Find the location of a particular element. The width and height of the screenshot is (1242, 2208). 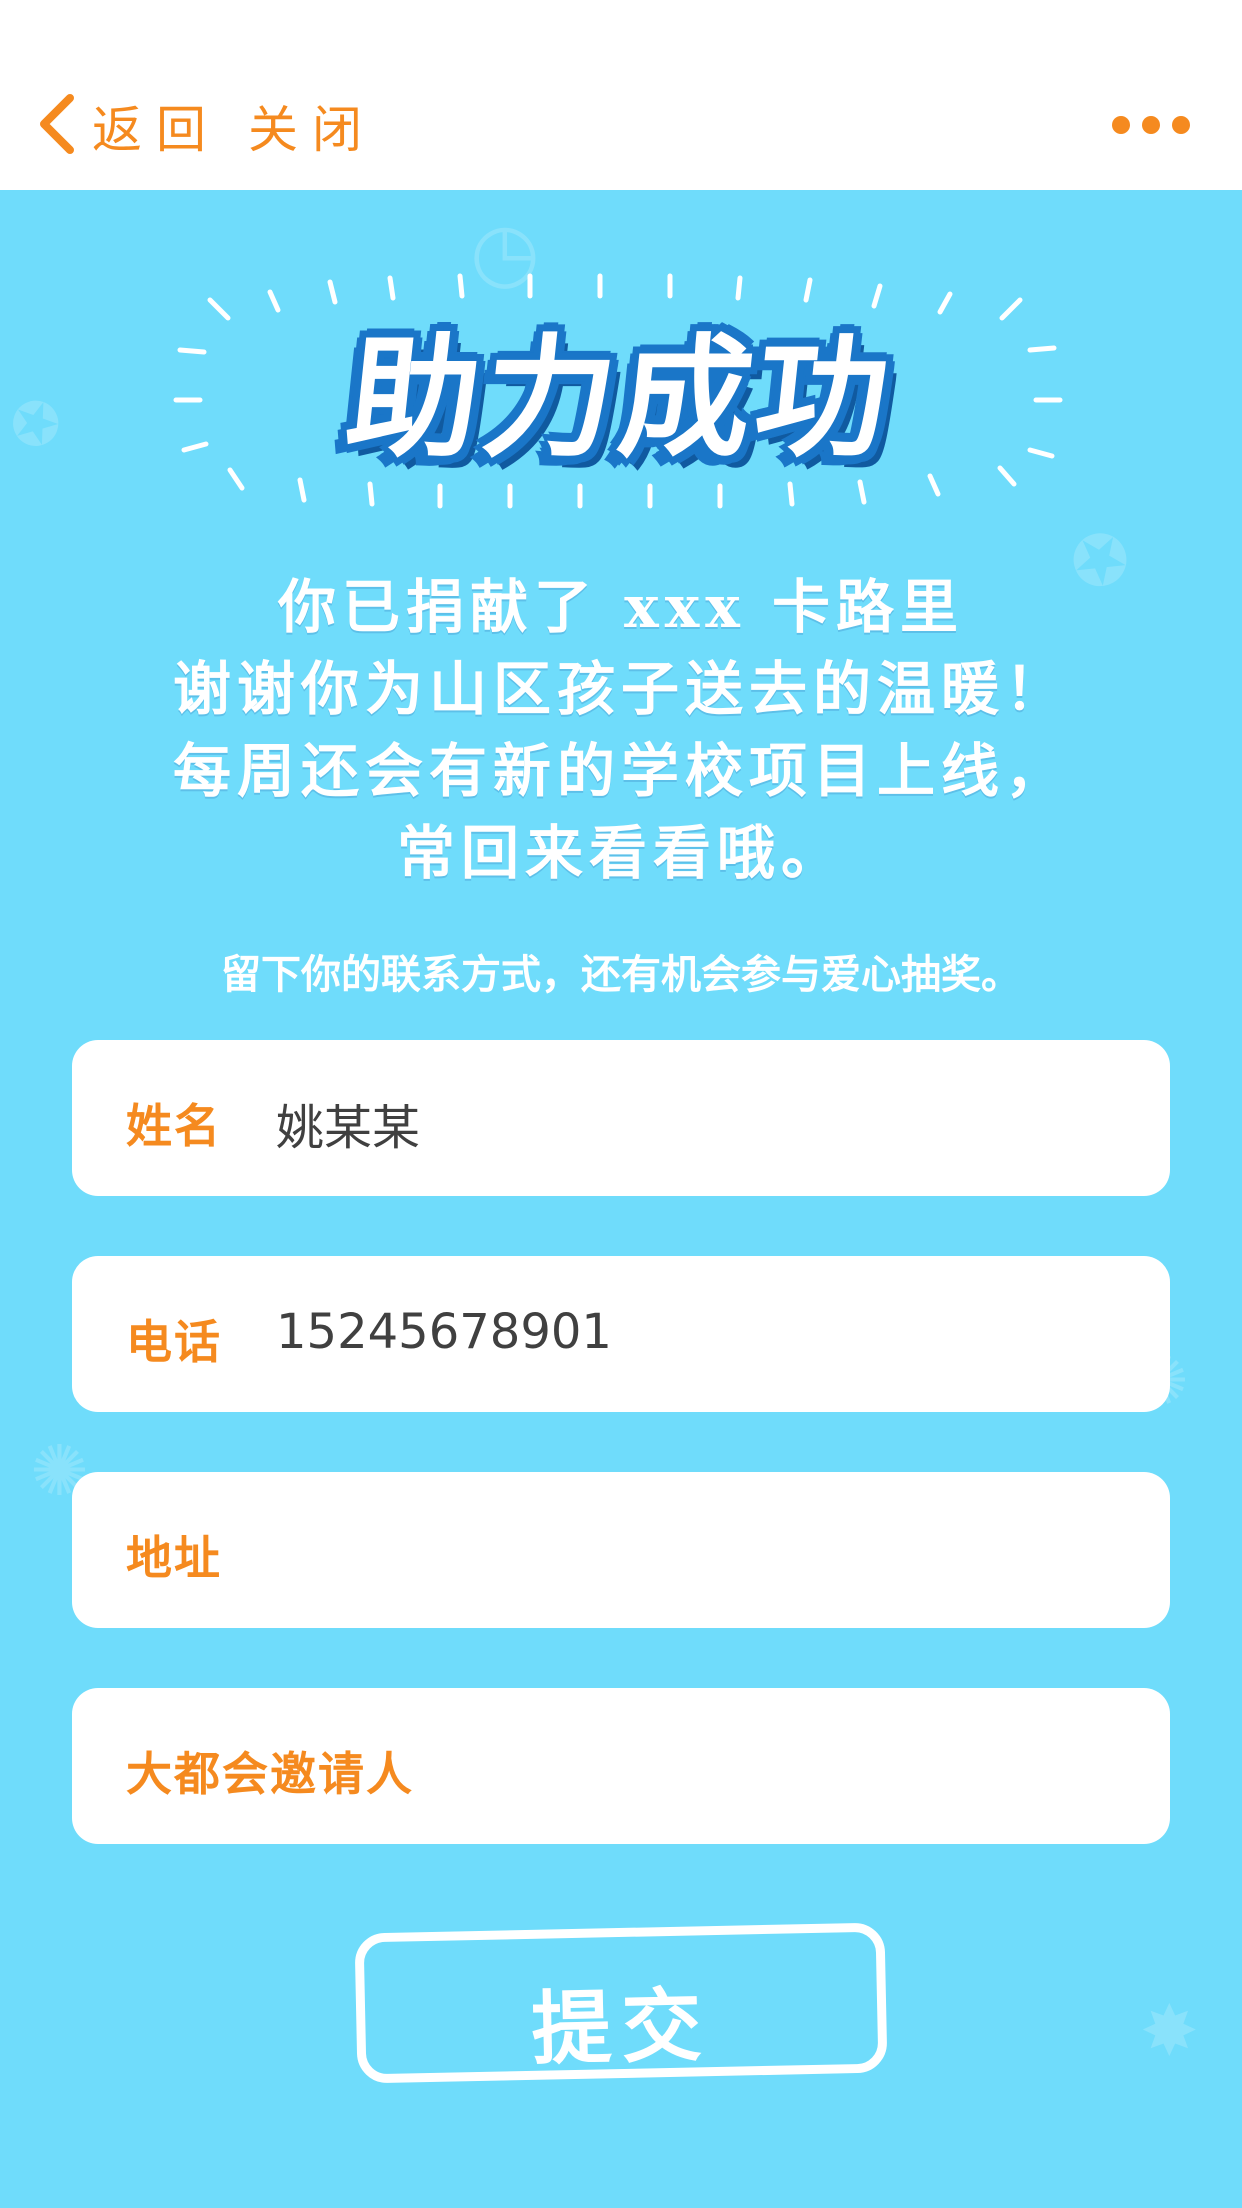

address-label: 地址 is located at coordinates (174, 1558).